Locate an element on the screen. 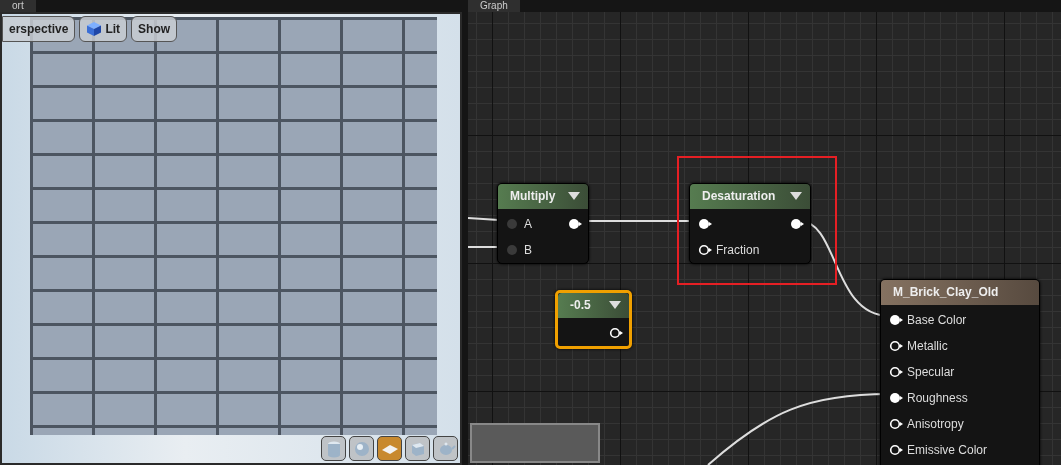 This screenshot has width=1061, height=465. pin-label: Anisotropy is located at coordinates (935, 424).